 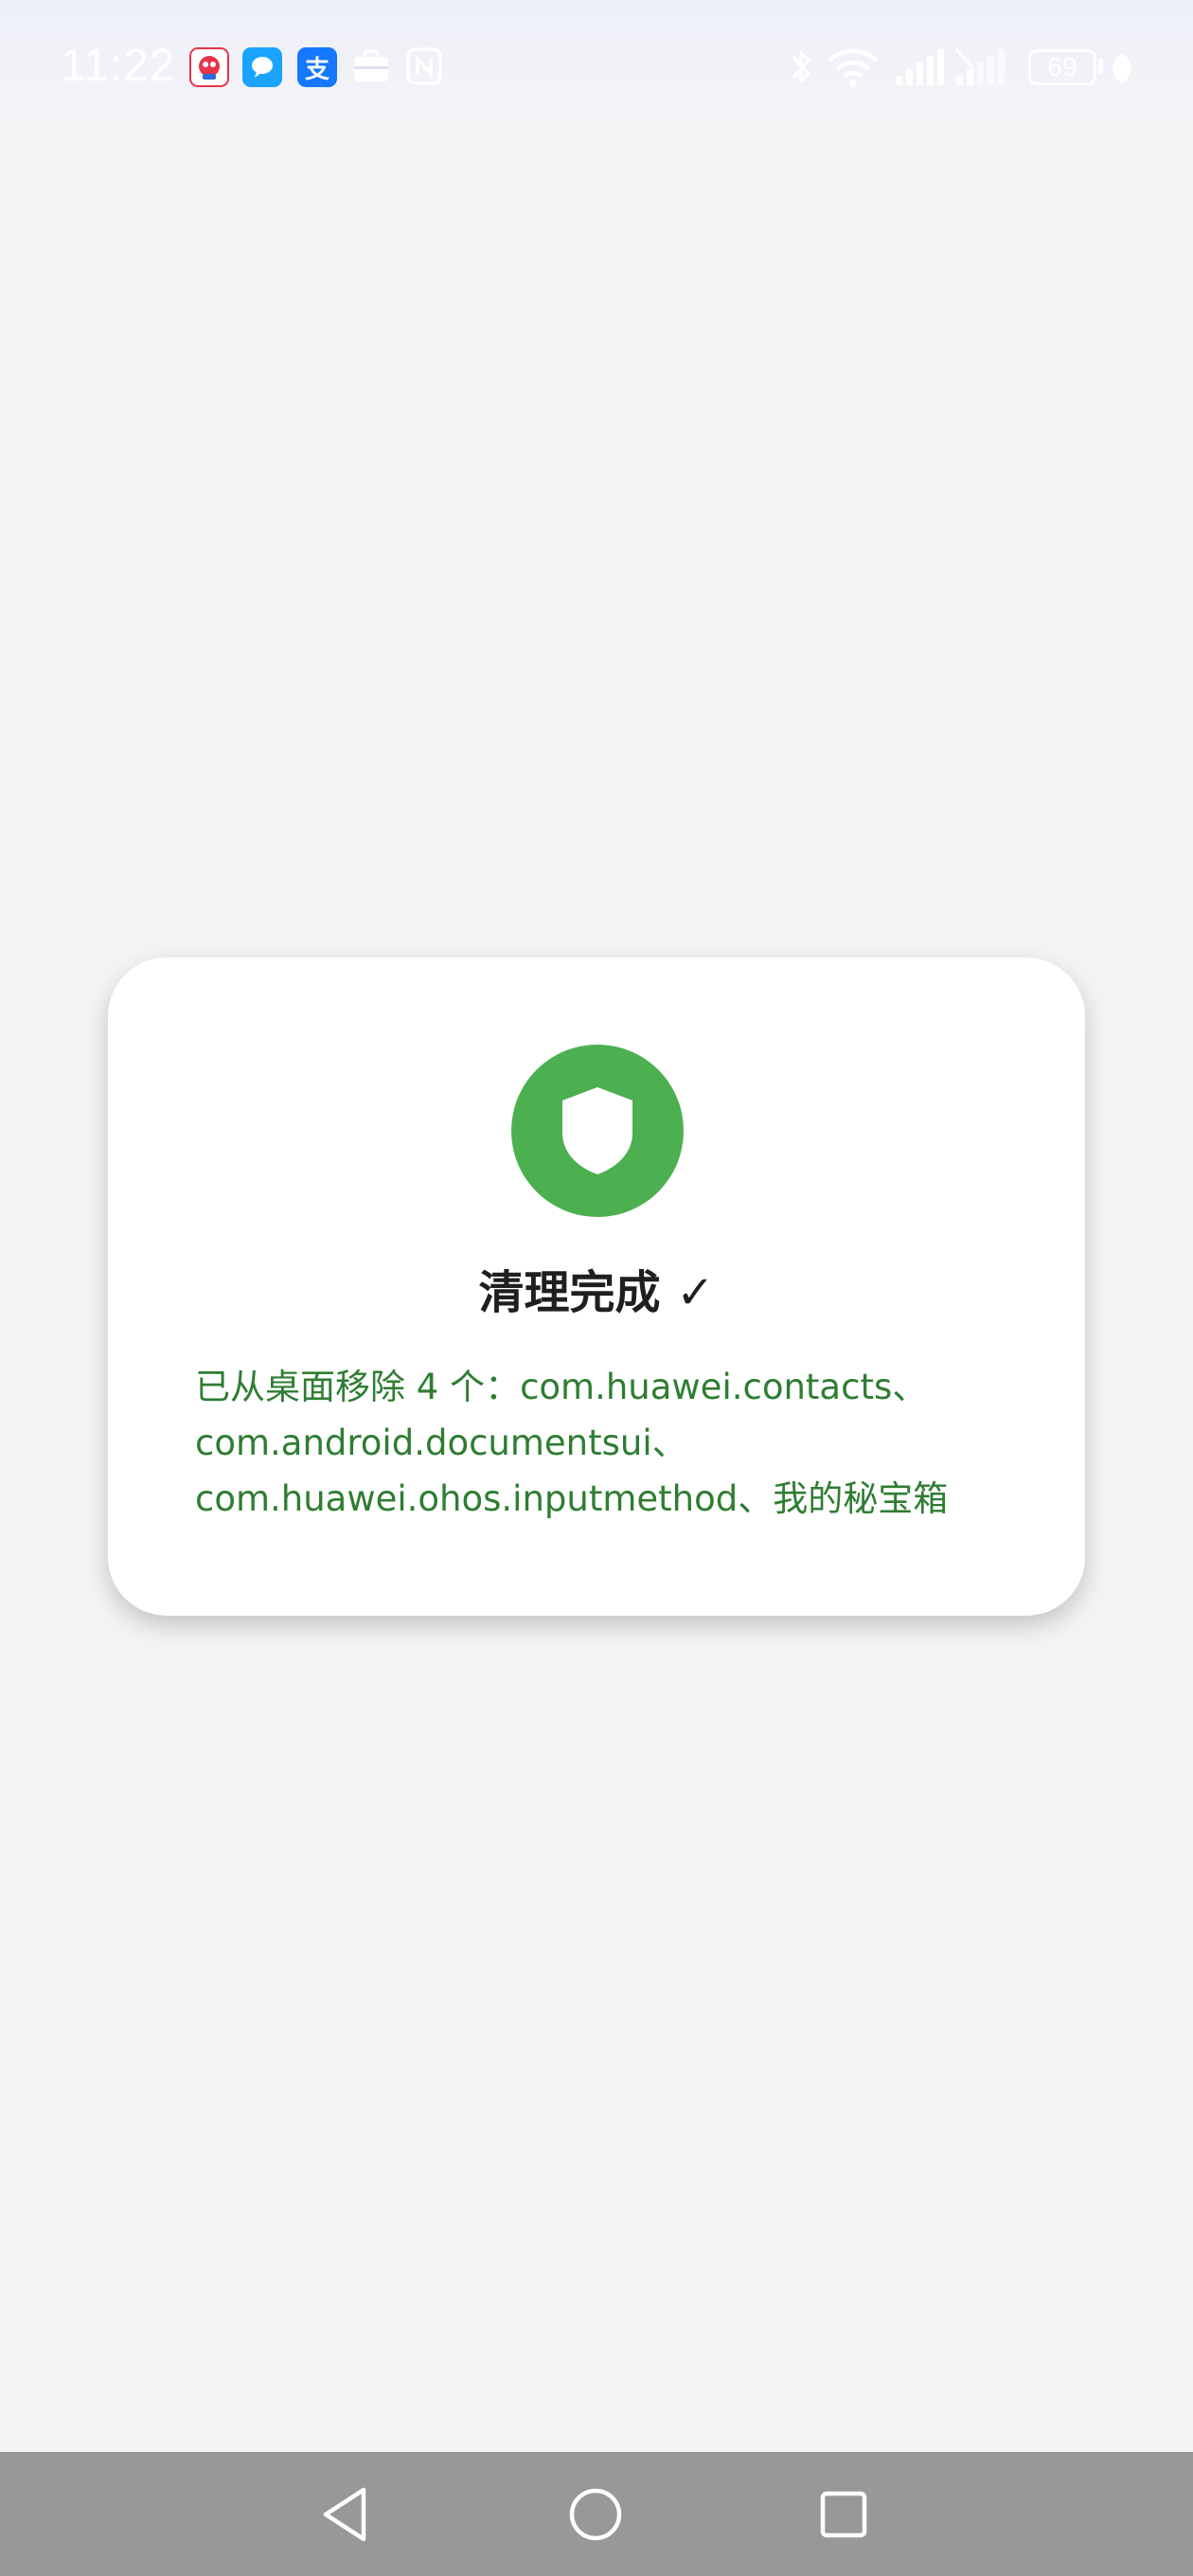 I want to click on battery-level: 69, so click(x=1062, y=66).